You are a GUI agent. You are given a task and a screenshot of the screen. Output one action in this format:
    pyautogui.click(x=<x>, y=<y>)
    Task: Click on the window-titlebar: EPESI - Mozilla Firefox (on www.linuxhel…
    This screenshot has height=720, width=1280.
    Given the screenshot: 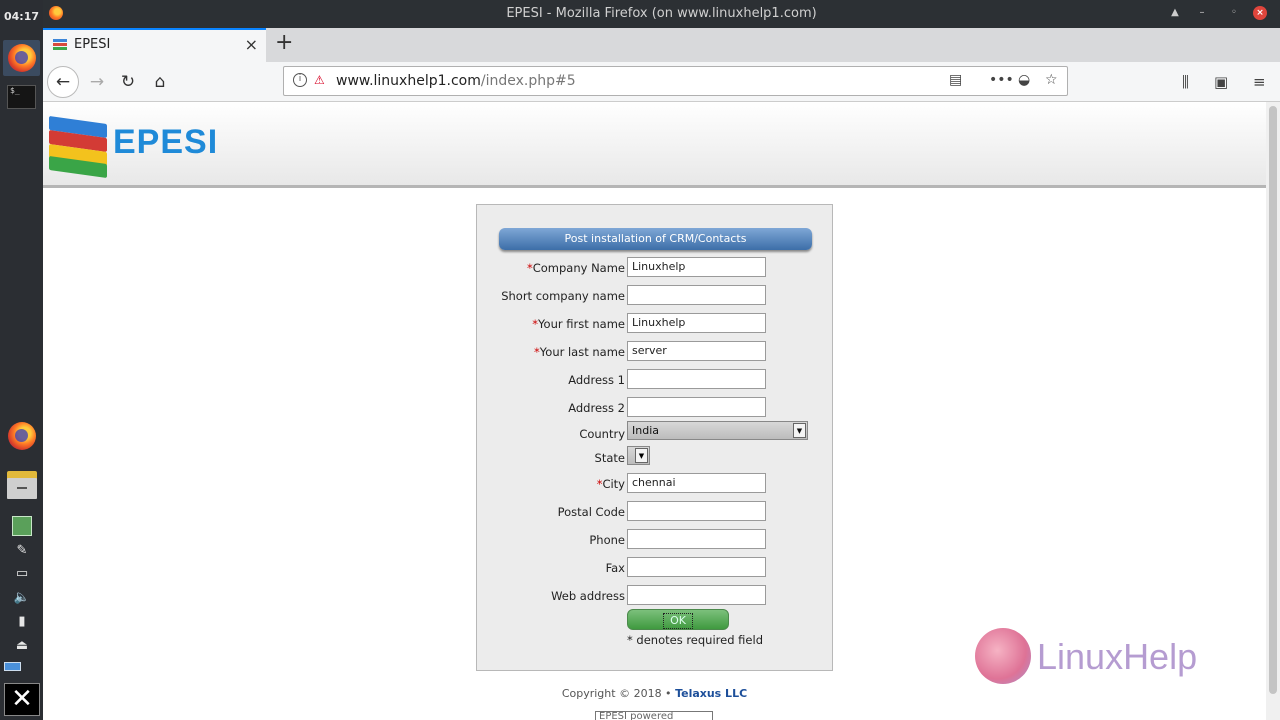 What is the action you would take?
    pyautogui.click(x=661, y=14)
    